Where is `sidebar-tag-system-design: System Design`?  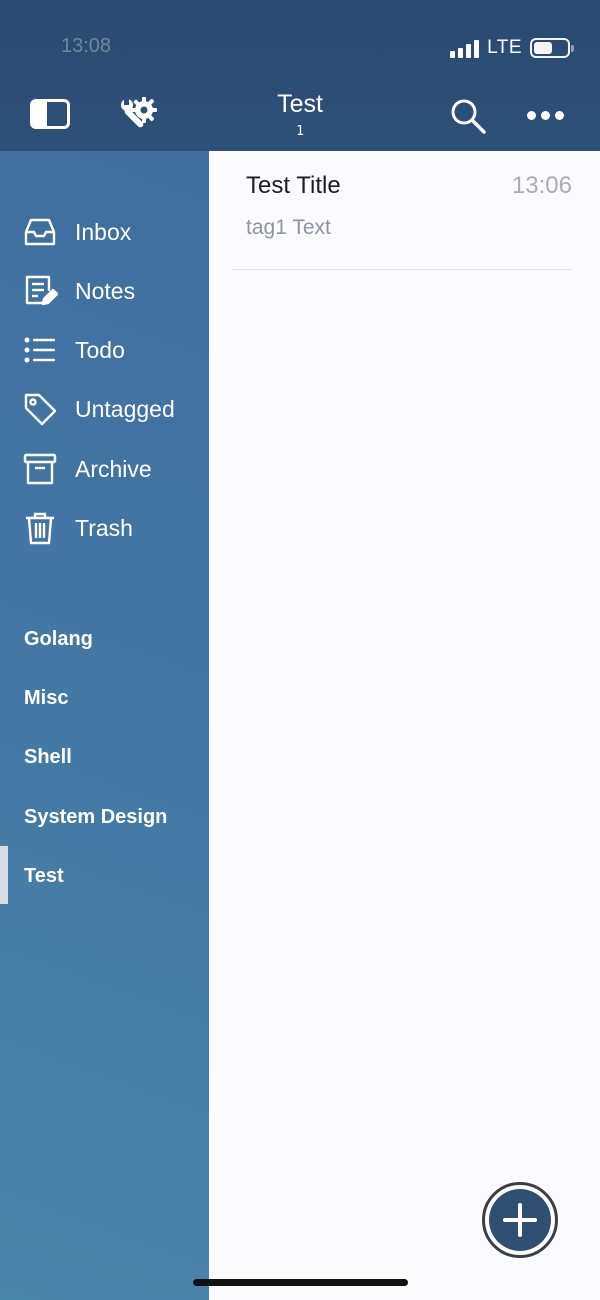 sidebar-tag-system-design: System Design is located at coordinates (114, 817).